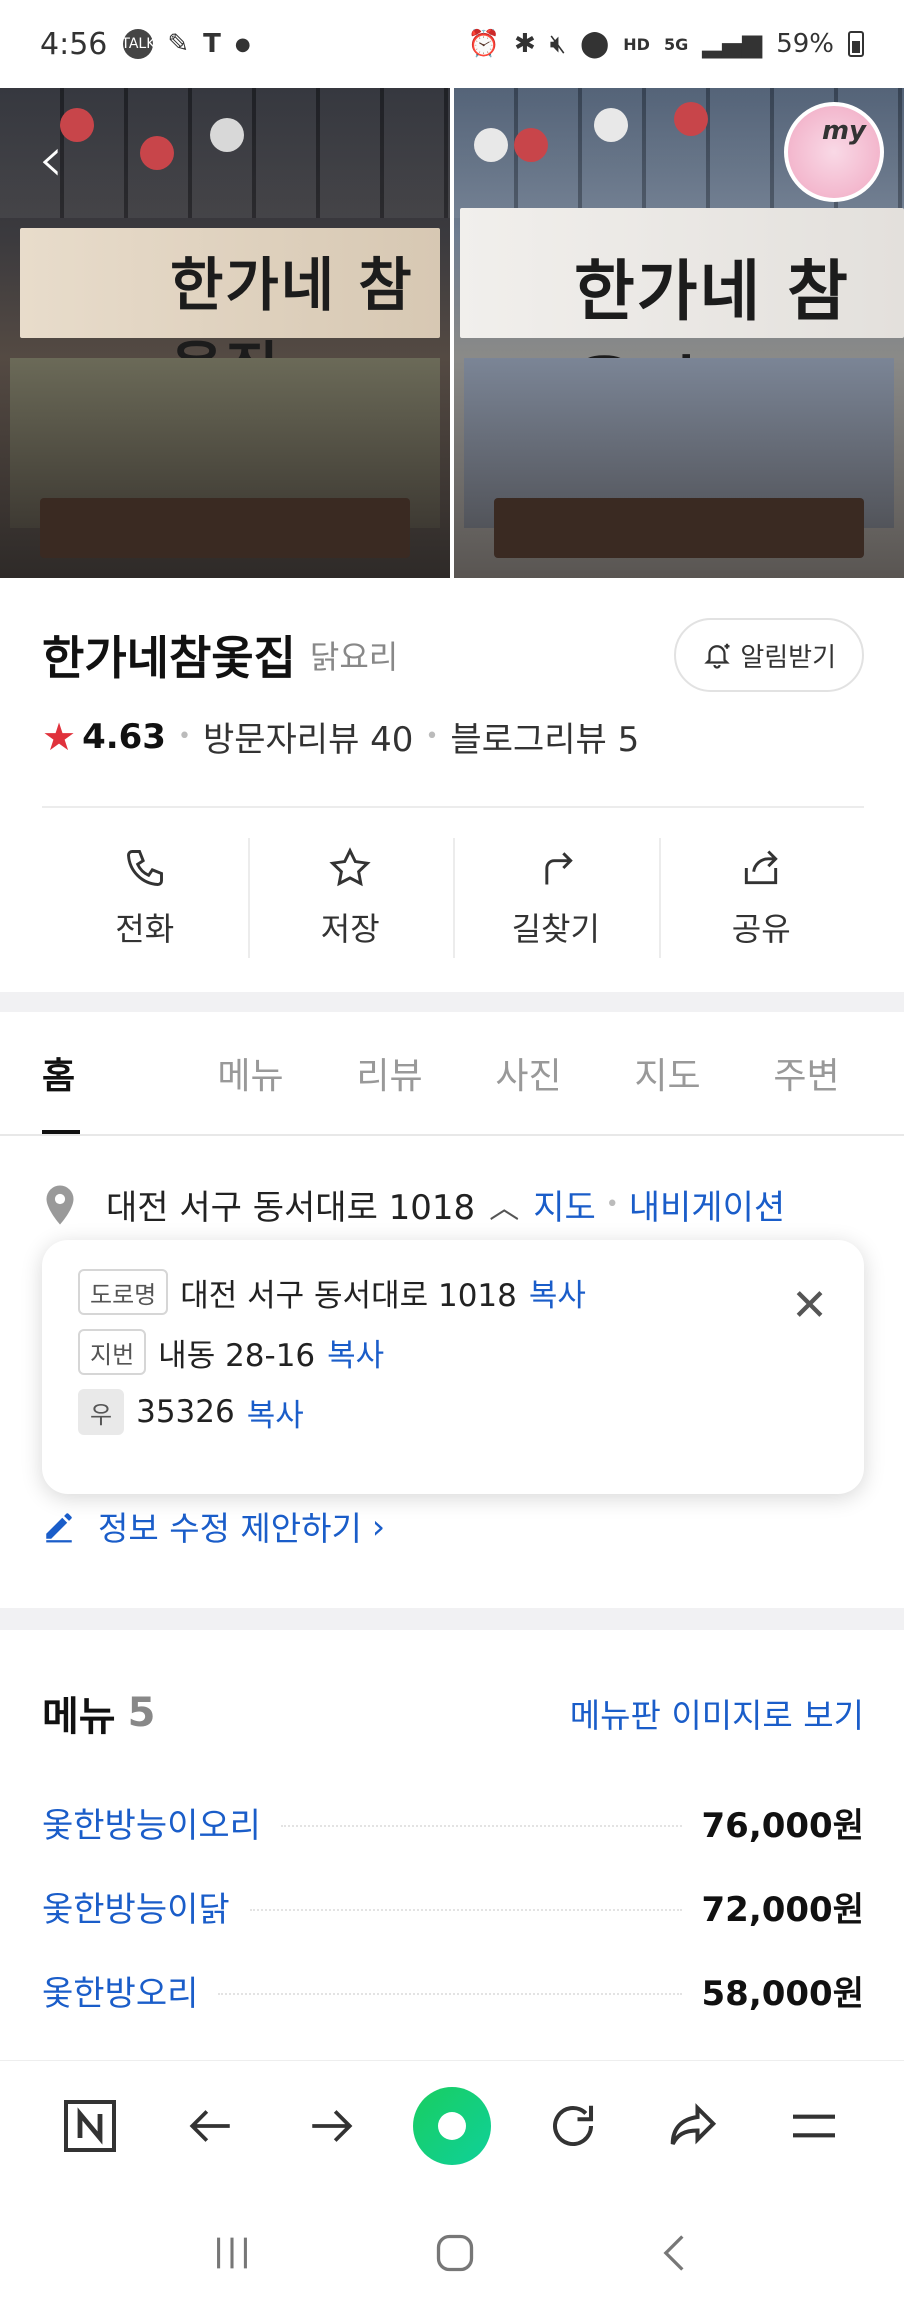 The image size is (904, 2316). What do you see at coordinates (308, 736) in the screenshot?
I see `visitor-review-link: 방문자리뷰 40` at bounding box center [308, 736].